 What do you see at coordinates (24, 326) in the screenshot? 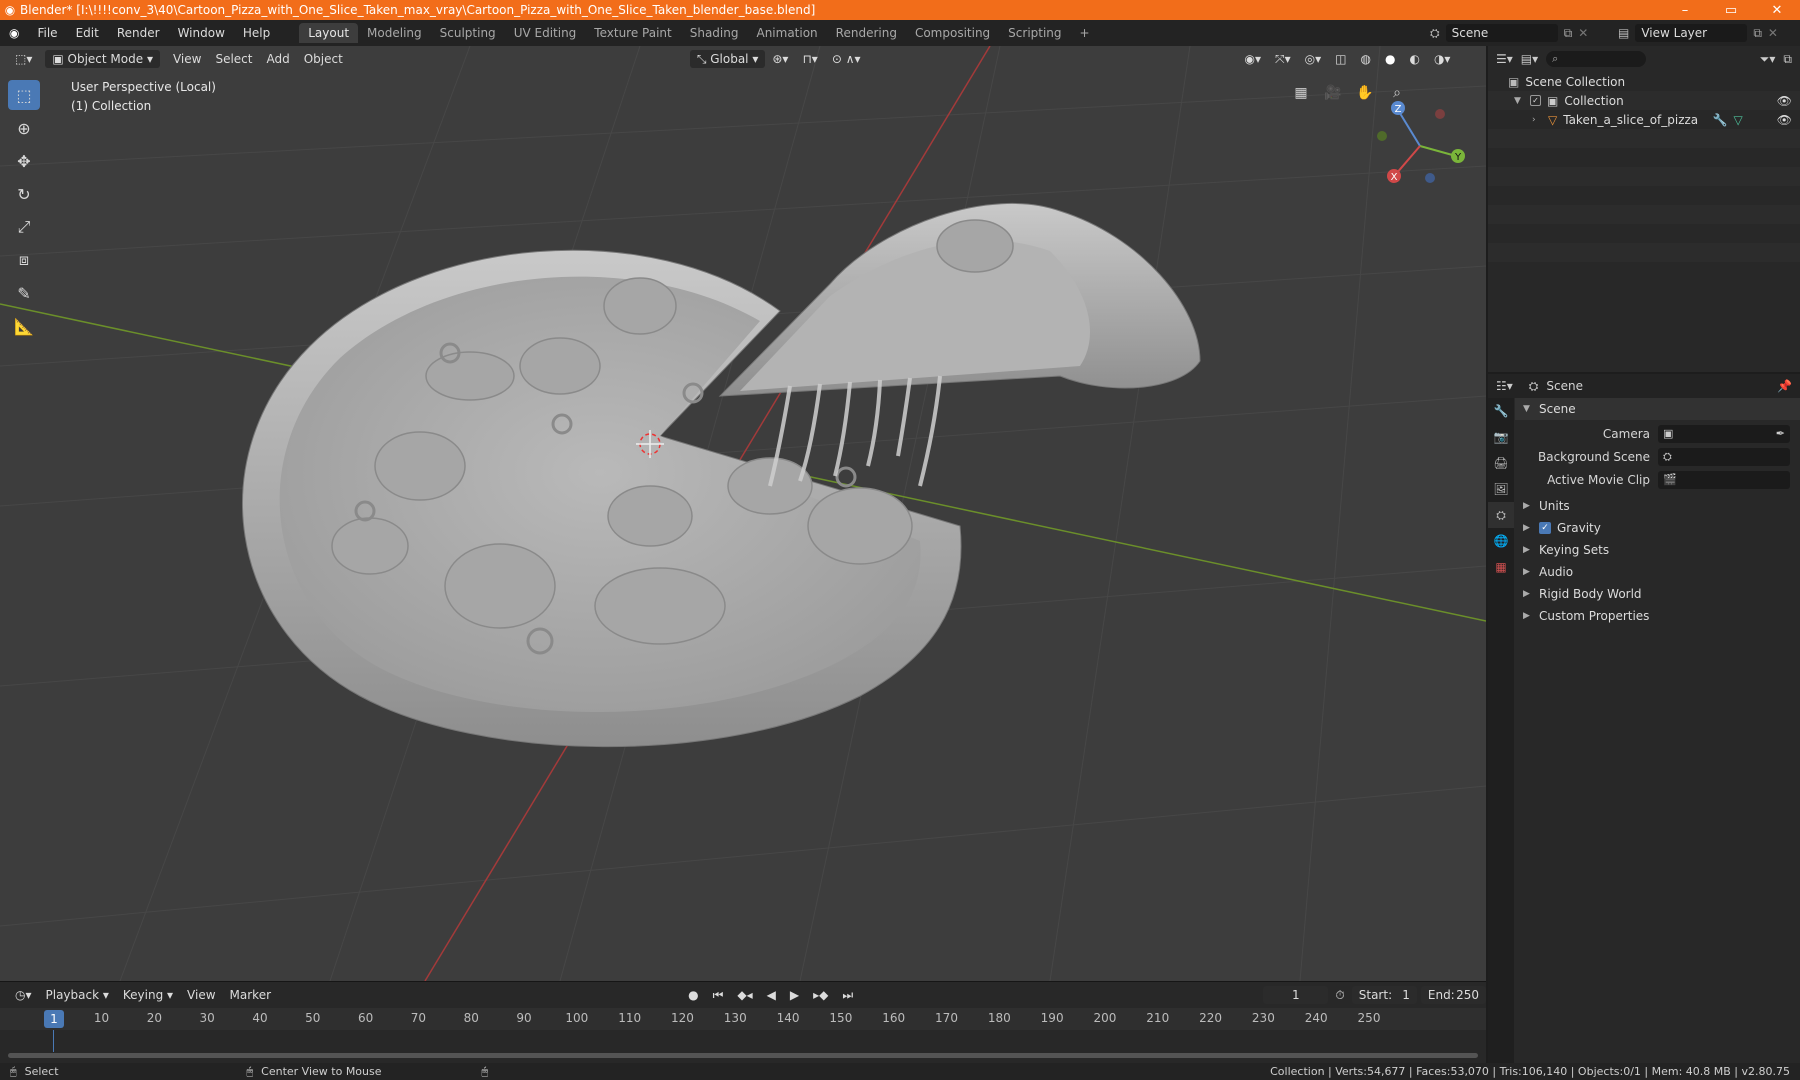
I see `measure-icon: 📐` at bounding box center [24, 326].